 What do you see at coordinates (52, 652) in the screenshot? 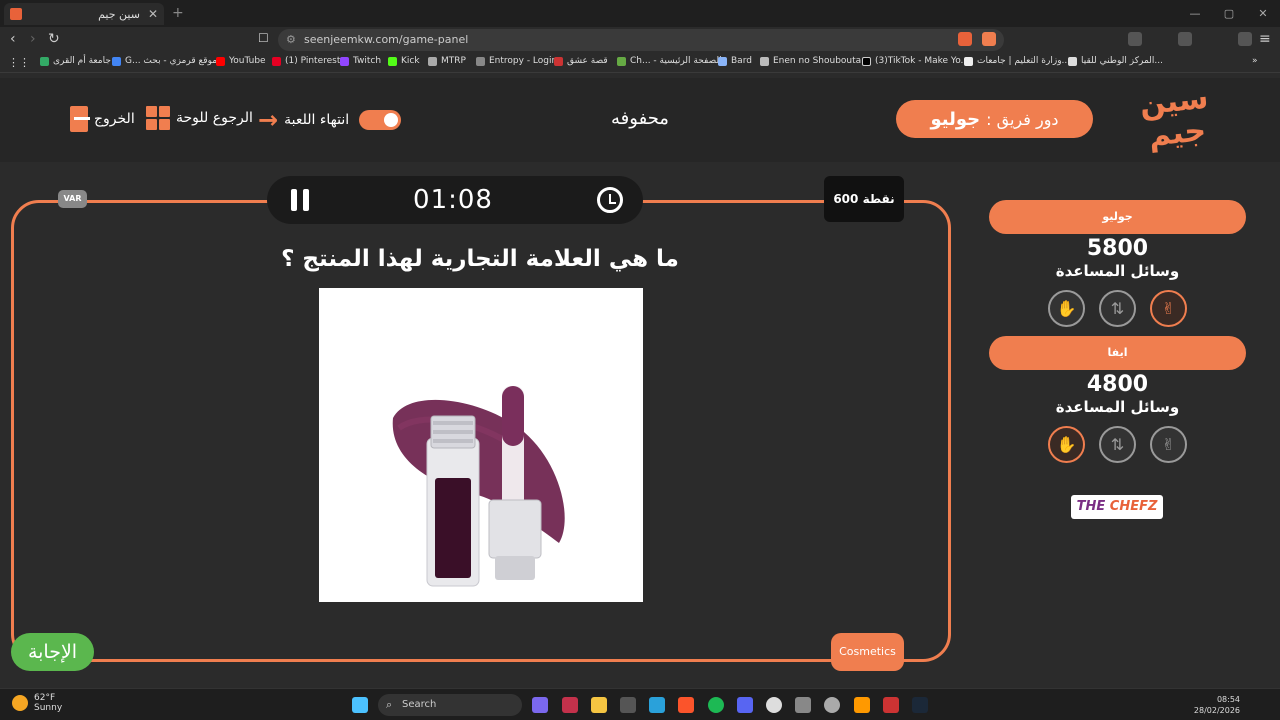
I see `answer-button: الإجابة` at bounding box center [52, 652].